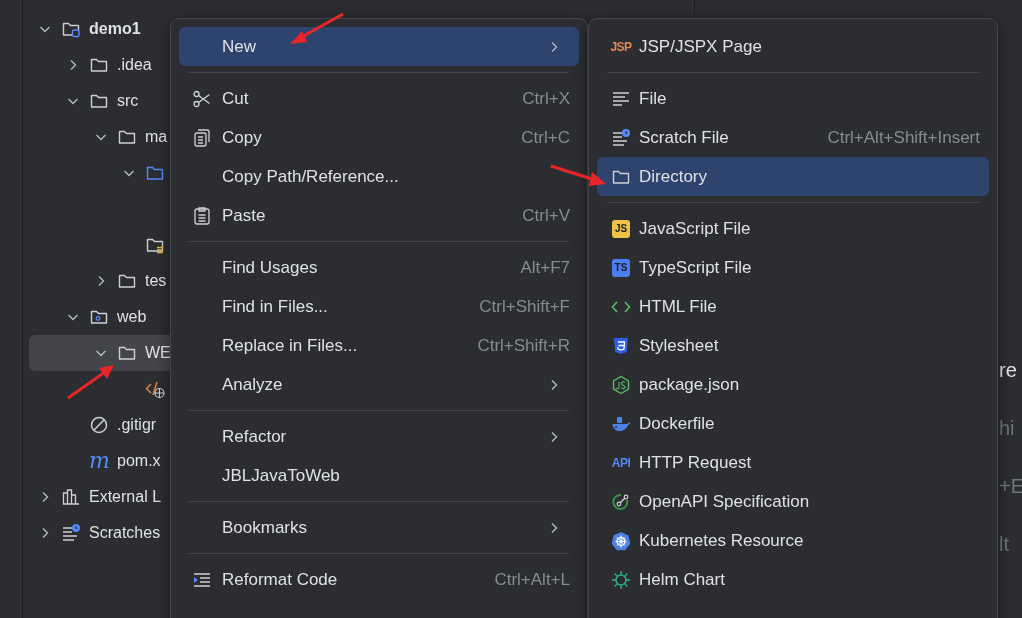 This screenshot has height=618, width=1022. What do you see at coordinates (621, 228) in the screenshot?
I see `file-type-tile: JS` at bounding box center [621, 228].